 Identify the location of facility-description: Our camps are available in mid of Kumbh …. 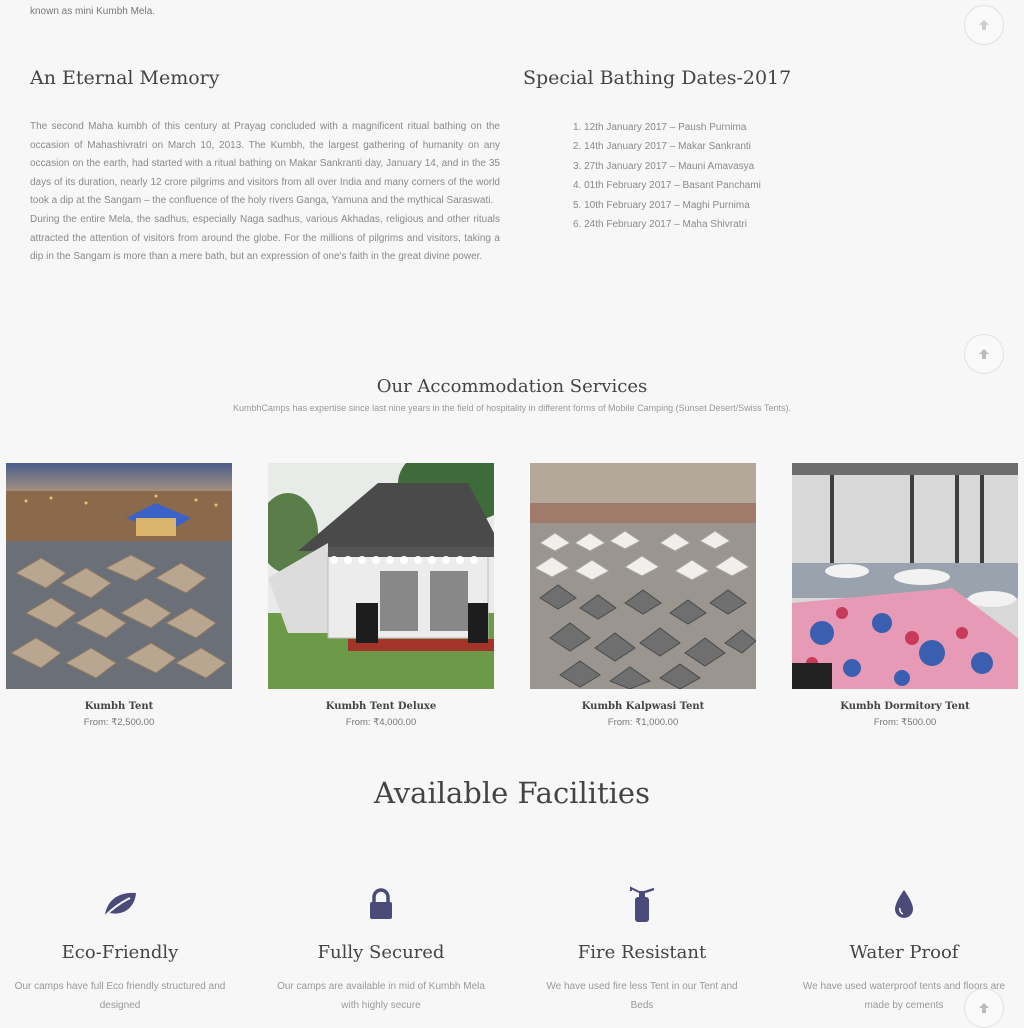
(381, 996).